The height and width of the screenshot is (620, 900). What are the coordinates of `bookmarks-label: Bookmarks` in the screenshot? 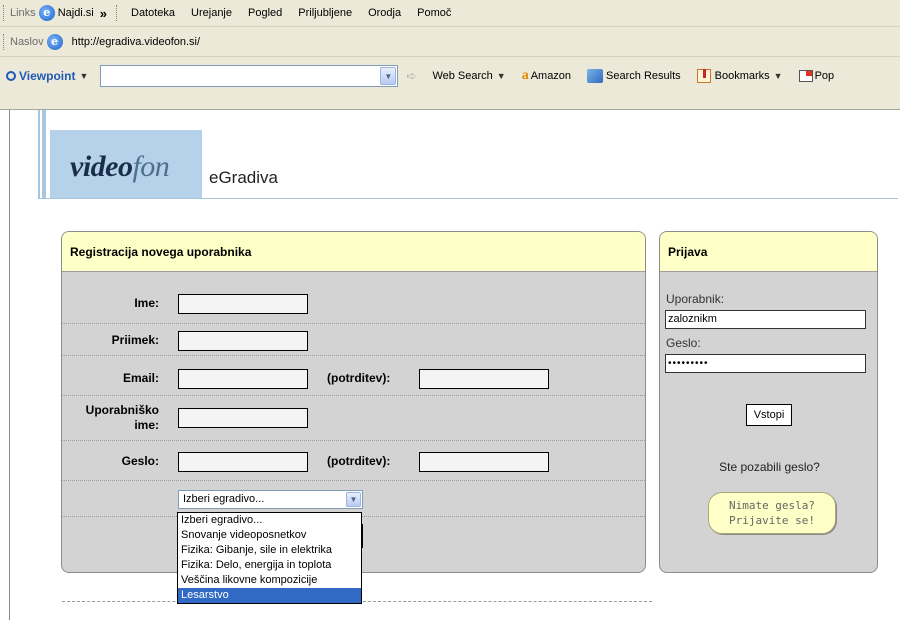 It's located at (742, 75).